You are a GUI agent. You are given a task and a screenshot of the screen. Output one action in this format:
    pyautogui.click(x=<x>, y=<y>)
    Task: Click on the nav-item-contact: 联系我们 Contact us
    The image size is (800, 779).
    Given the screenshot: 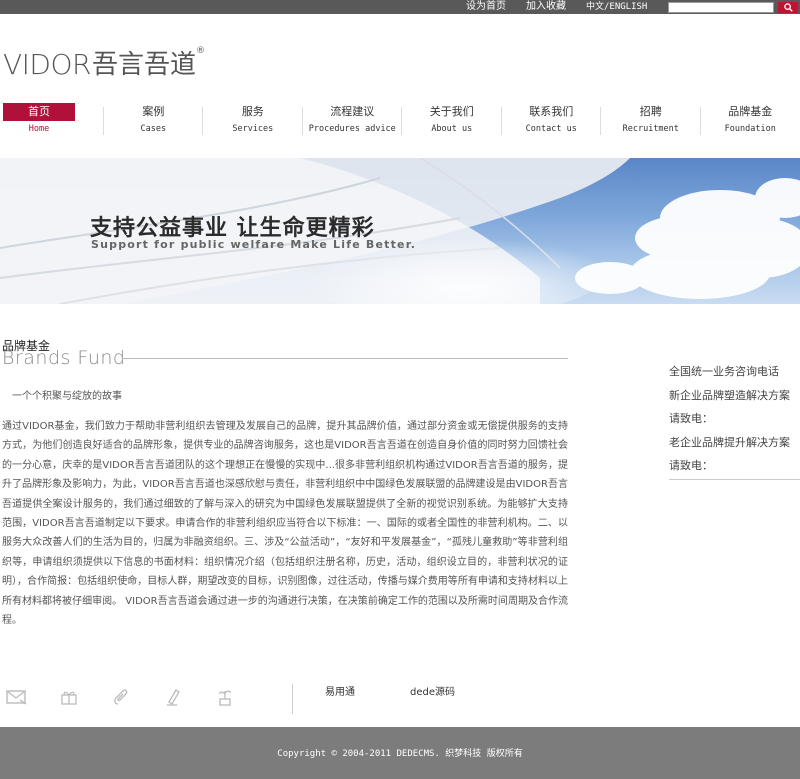 What is the action you would take?
    pyautogui.click(x=552, y=121)
    